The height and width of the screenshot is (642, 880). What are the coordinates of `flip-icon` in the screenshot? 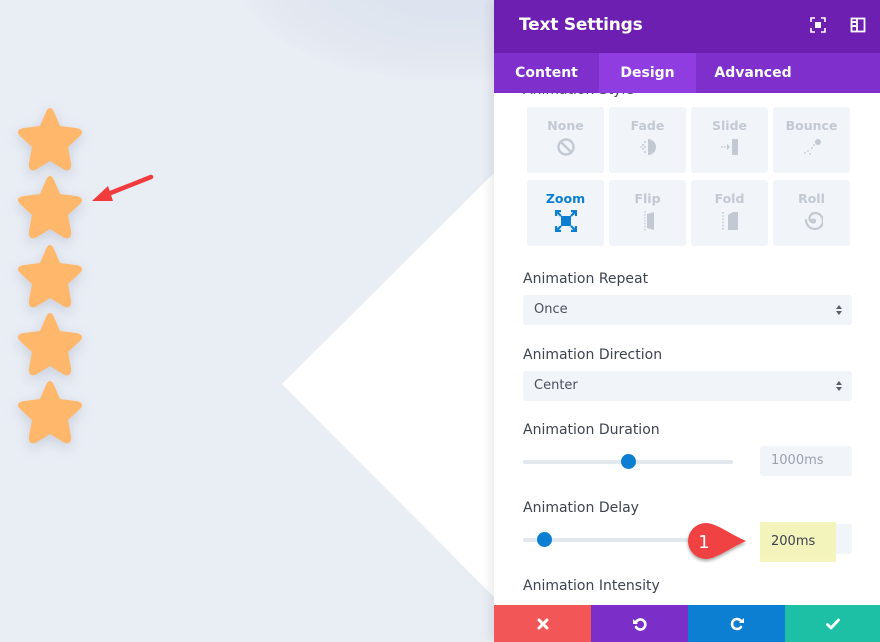 It's located at (648, 221).